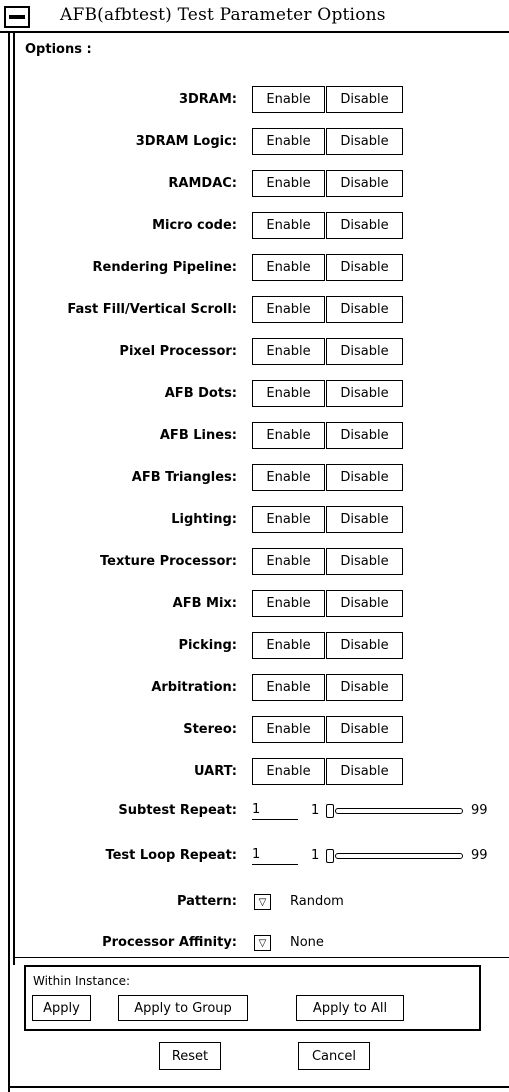 The width and height of the screenshot is (509, 1092). I want to click on subtest-repeat-label: Subtest Repeat:, so click(177, 810).